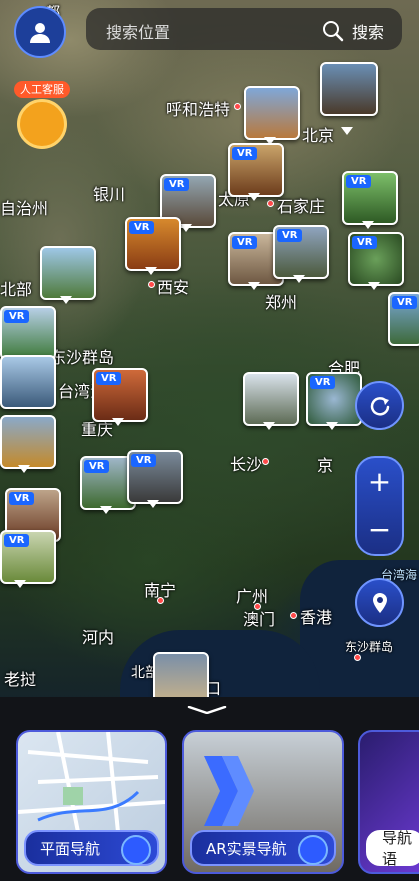  I want to click on compass-icon, so click(313, 850).